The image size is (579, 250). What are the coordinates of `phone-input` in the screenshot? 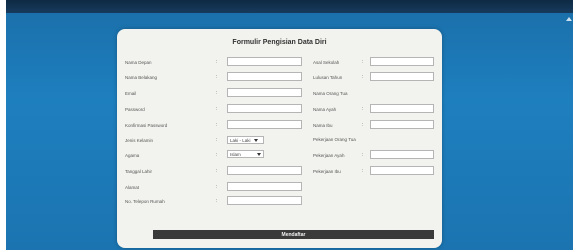 It's located at (264, 200).